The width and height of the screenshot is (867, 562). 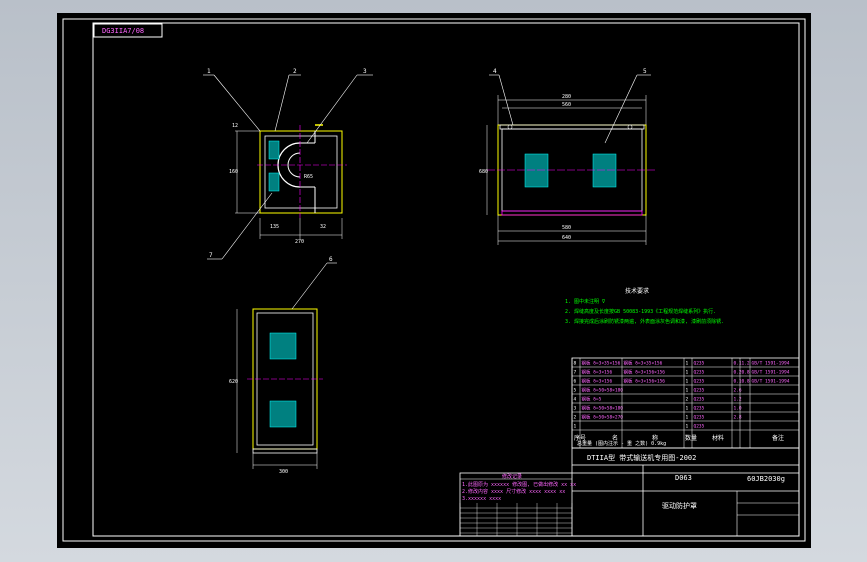 I want to click on side-hatch-top, so click(x=283, y=346).